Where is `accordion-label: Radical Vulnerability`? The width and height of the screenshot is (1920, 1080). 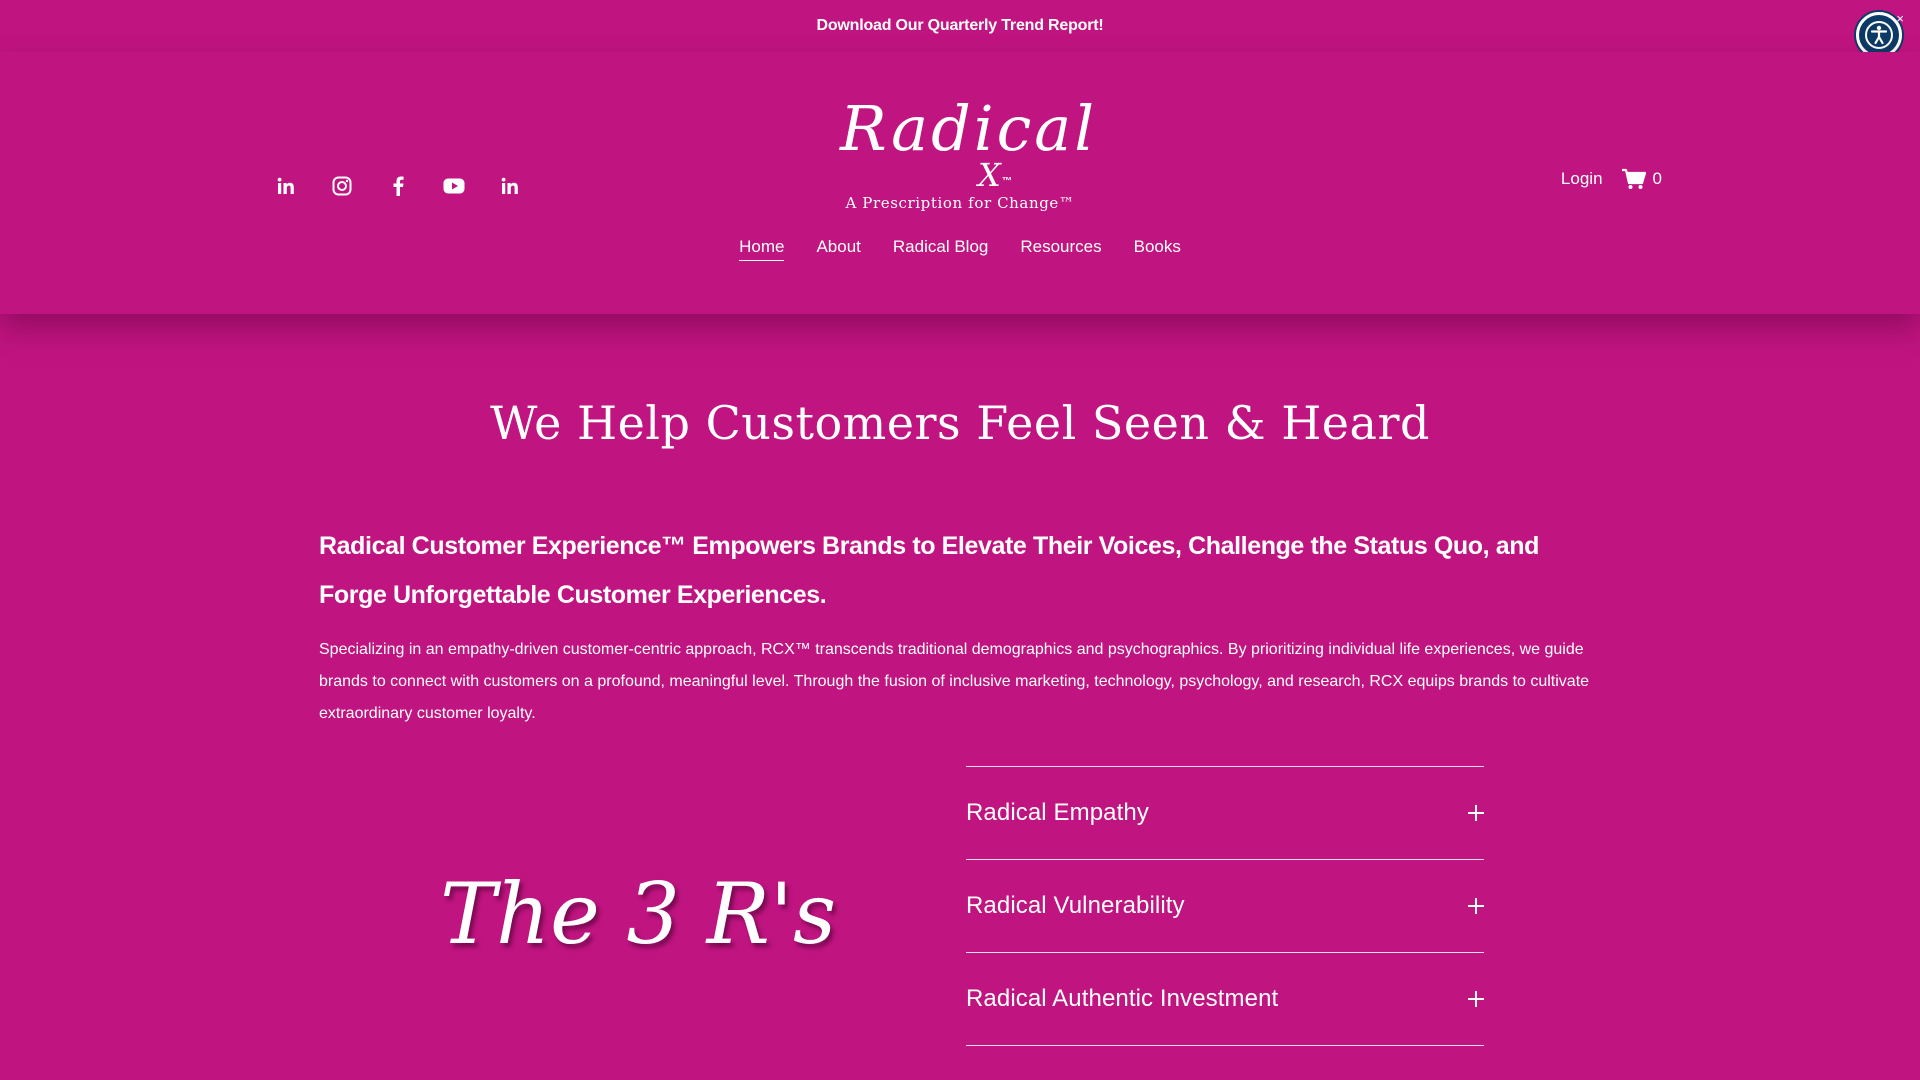 accordion-label: Radical Vulnerability is located at coordinates (1075, 905).